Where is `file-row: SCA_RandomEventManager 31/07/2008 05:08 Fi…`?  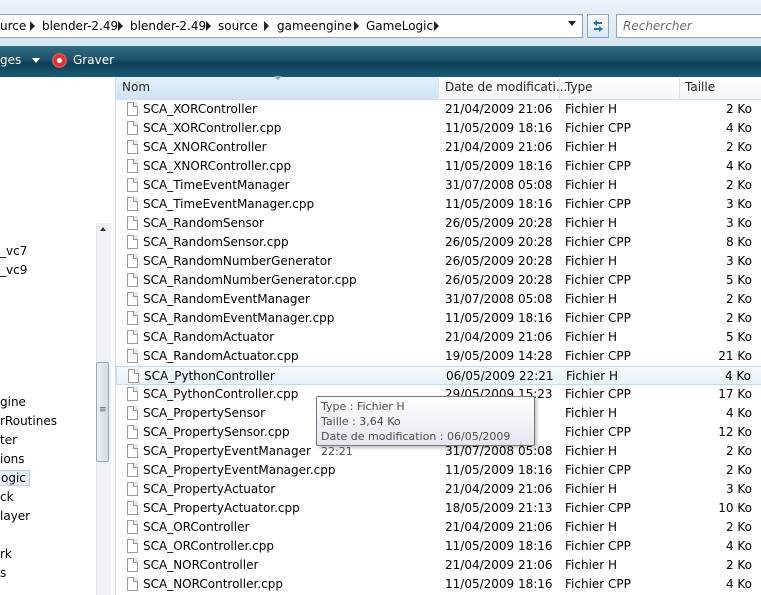
file-row: SCA_RandomEventManager 31/07/2008 05:08 Fi… is located at coordinates (438, 299).